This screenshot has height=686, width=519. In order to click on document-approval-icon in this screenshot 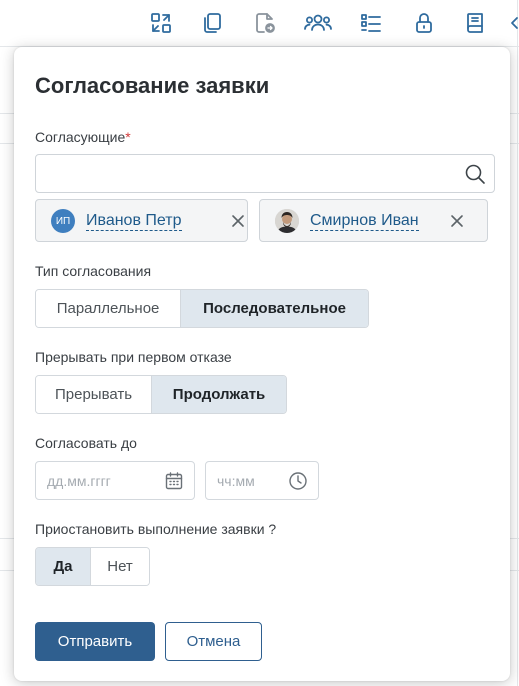, I will do `click(265, 23)`.